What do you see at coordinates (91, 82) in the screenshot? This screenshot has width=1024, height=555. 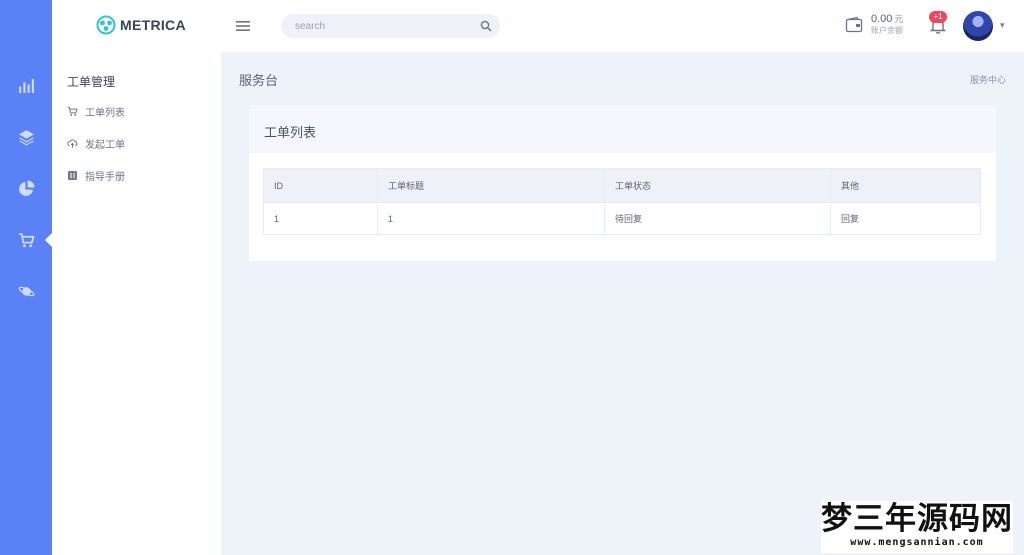 I see `subnav-title: 工单管理` at bounding box center [91, 82].